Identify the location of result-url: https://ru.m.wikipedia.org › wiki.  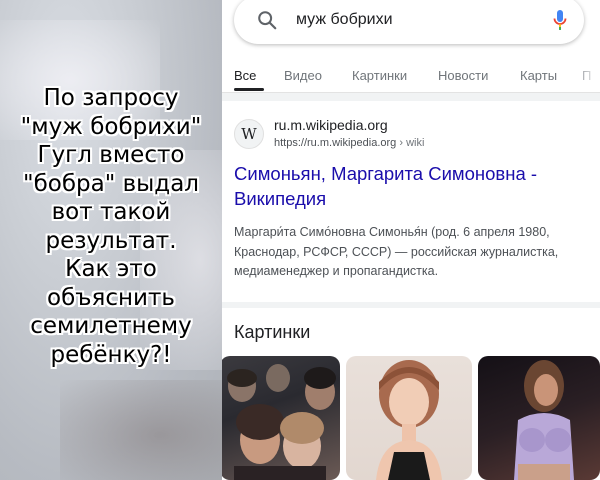
(349, 143).